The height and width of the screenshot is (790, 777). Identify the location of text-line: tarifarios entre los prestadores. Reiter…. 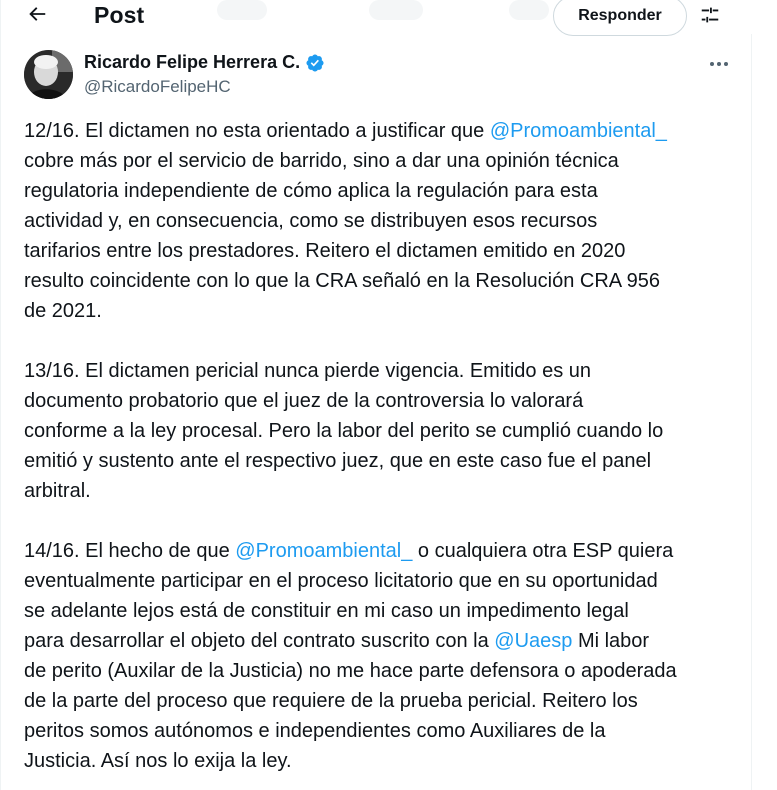
(325, 251).